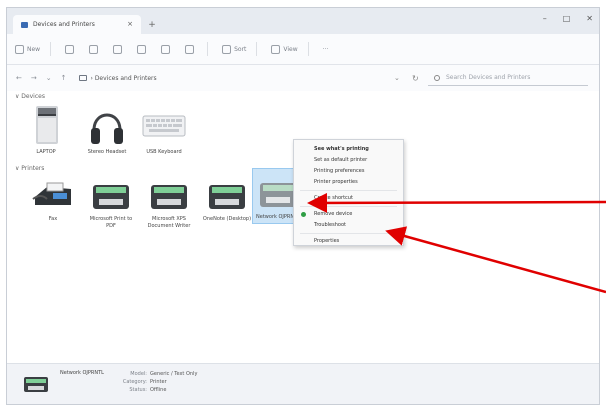 This screenshot has height=412, width=606. What do you see at coordinates (82, 373) in the screenshot?
I see `details-device-name: Network OJPRNTL` at bounding box center [82, 373].